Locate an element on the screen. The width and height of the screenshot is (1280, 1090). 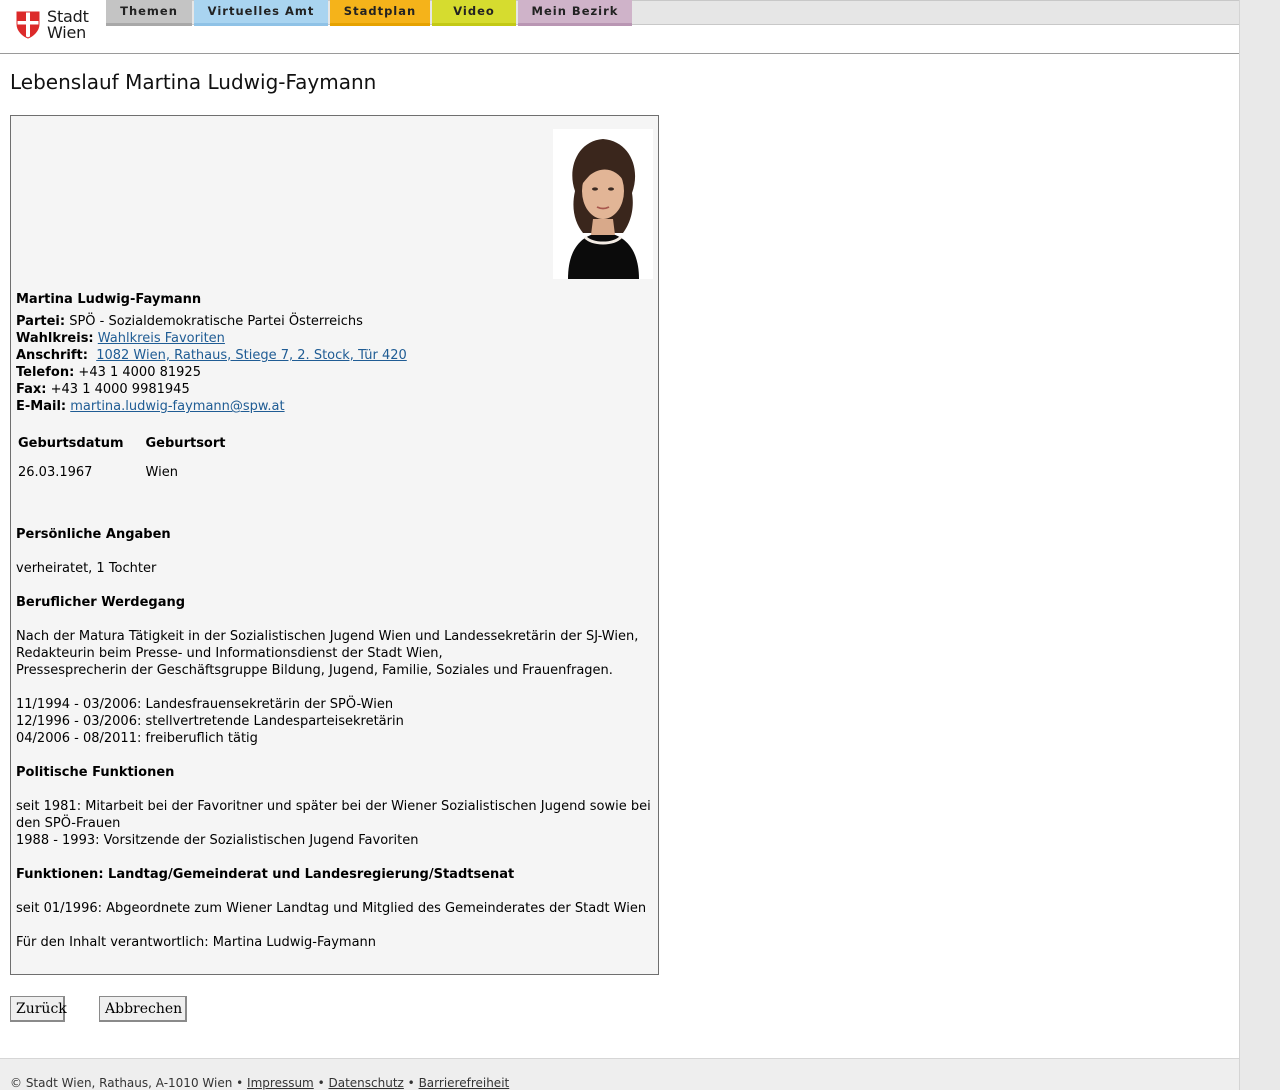
stadt-wien-logo: Stadt Wien is located at coordinates (56, 26).